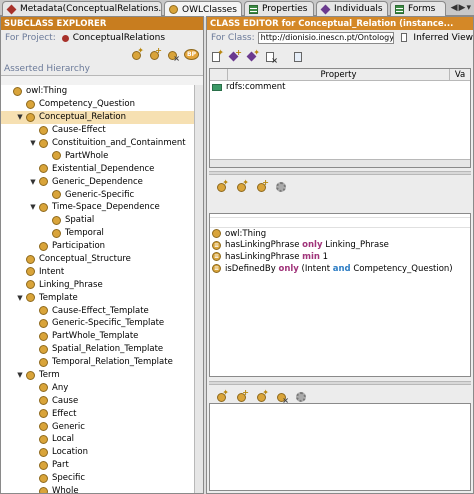 The height and width of the screenshot is (494, 474). What do you see at coordinates (252, 268) in the screenshot?
I see `condition-text: isDefinedBy` at bounding box center [252, 268].